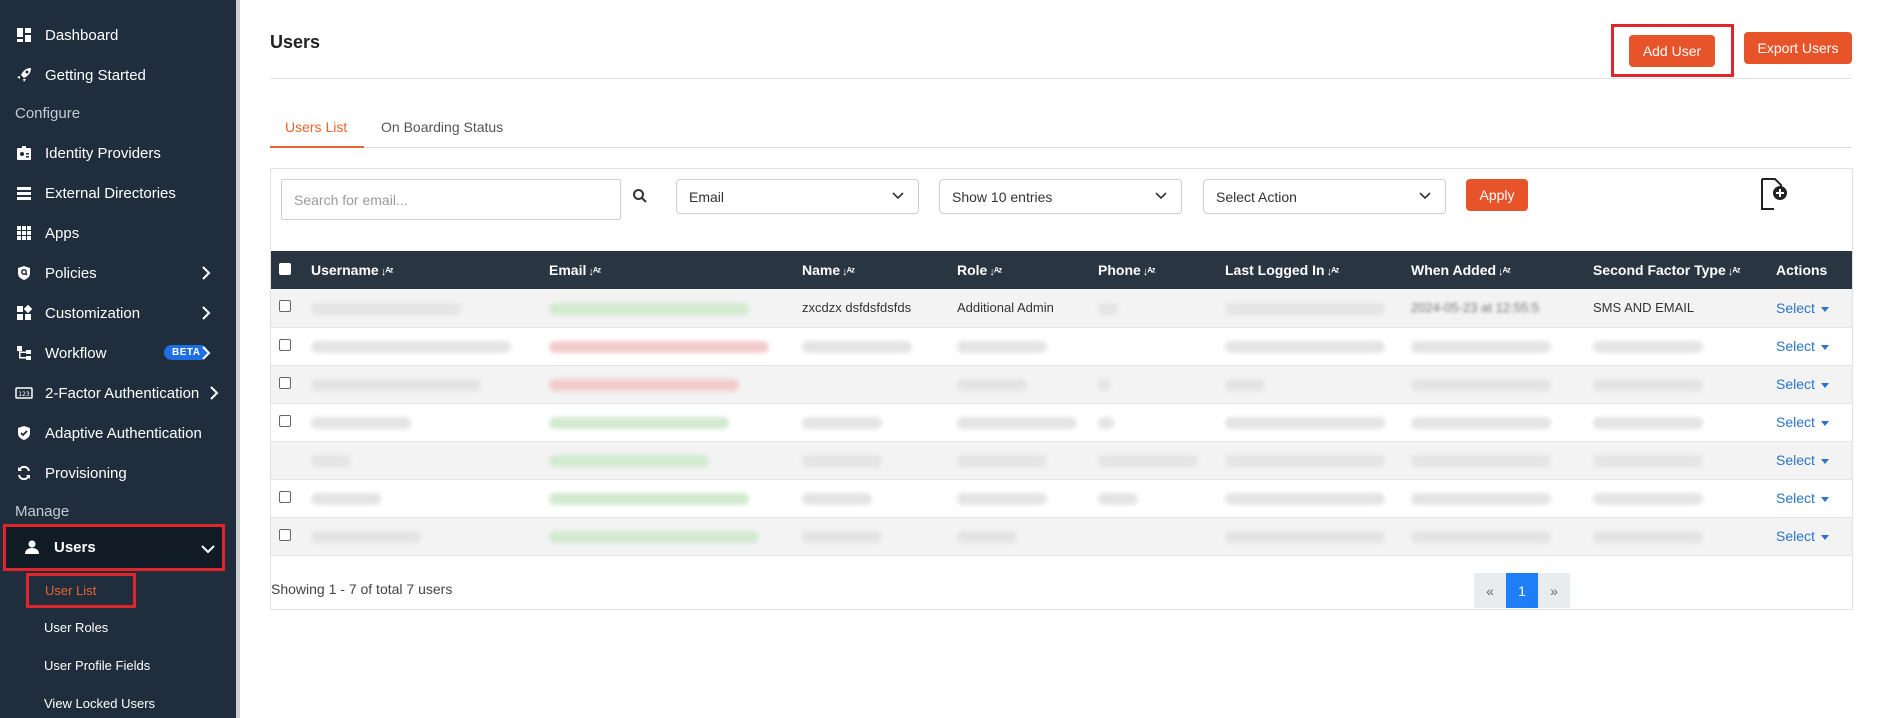  I want to click on column-header-second-factor: Second Factor Type ↓ᴬᶻ, so click(1684, 270).